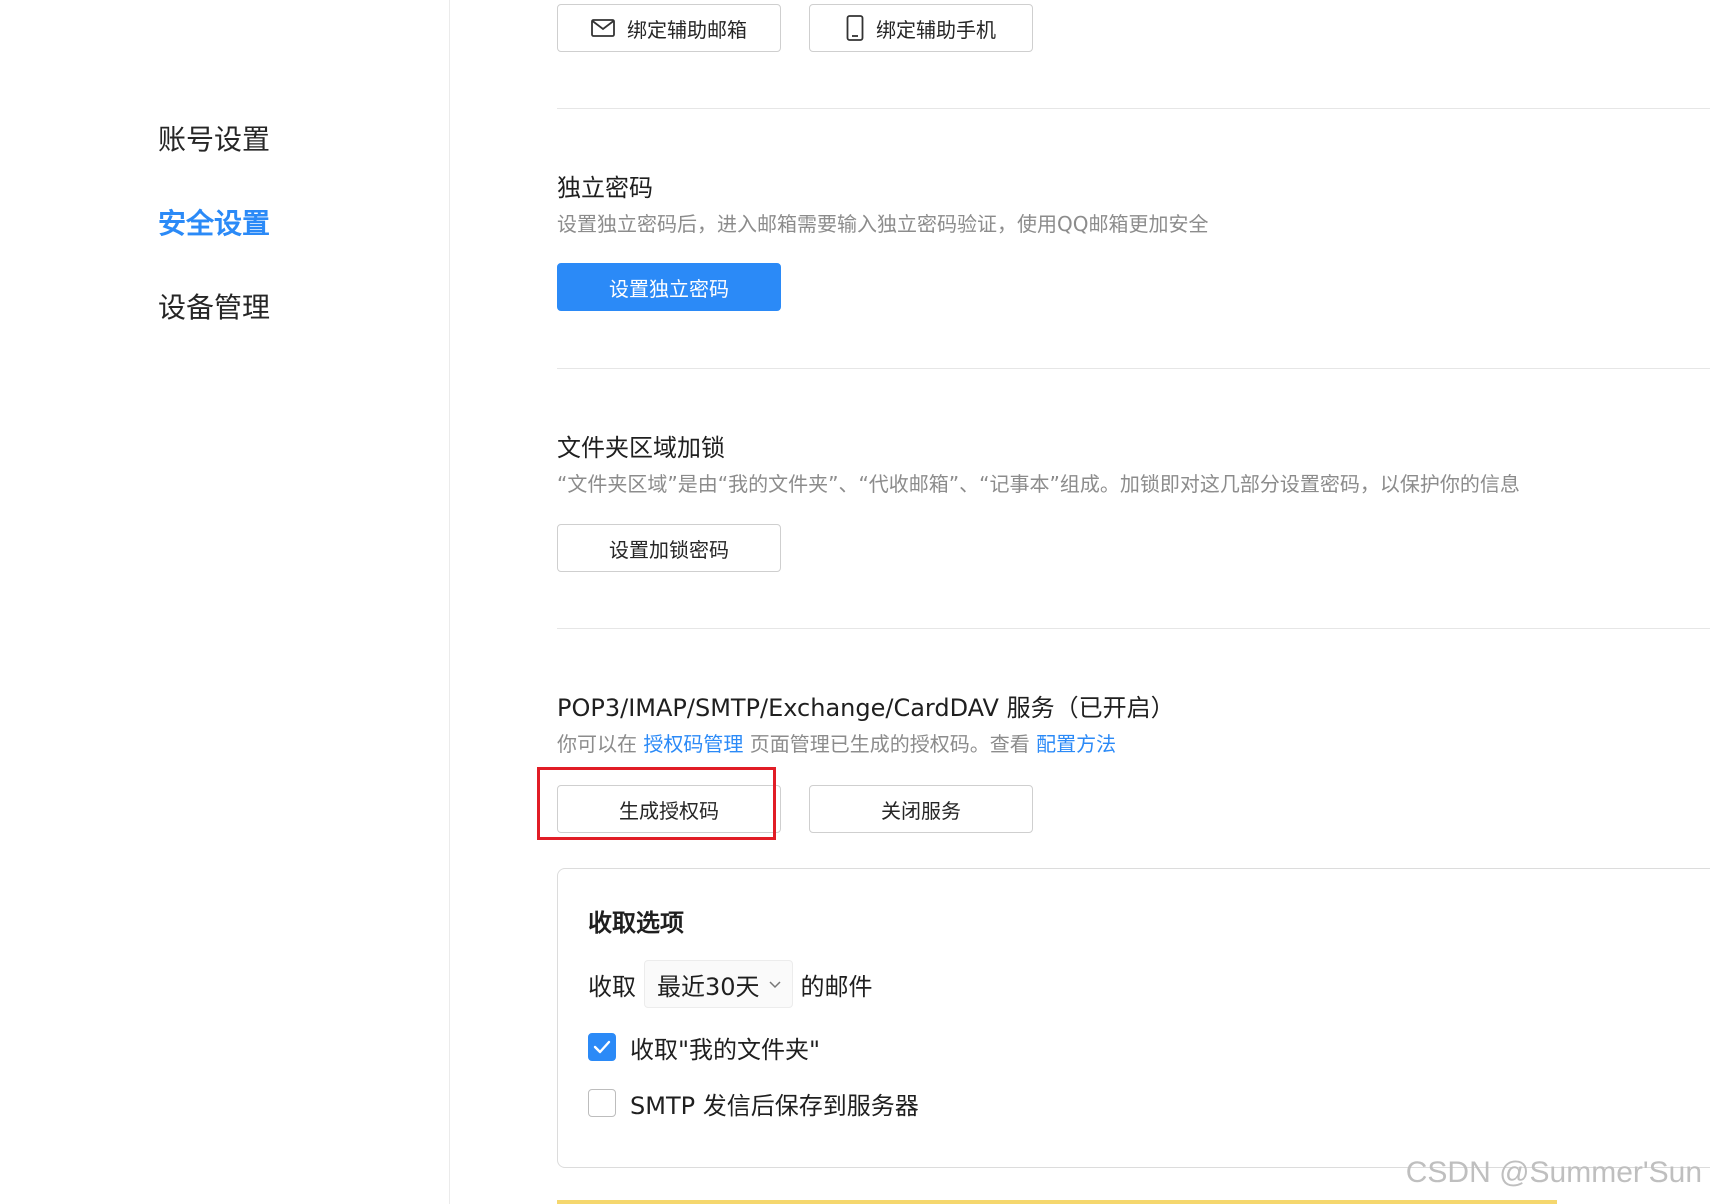 The height and width of the screenshot is (1204, 1710). I want to click on notice-bar-edge, so click(1057, 1202).